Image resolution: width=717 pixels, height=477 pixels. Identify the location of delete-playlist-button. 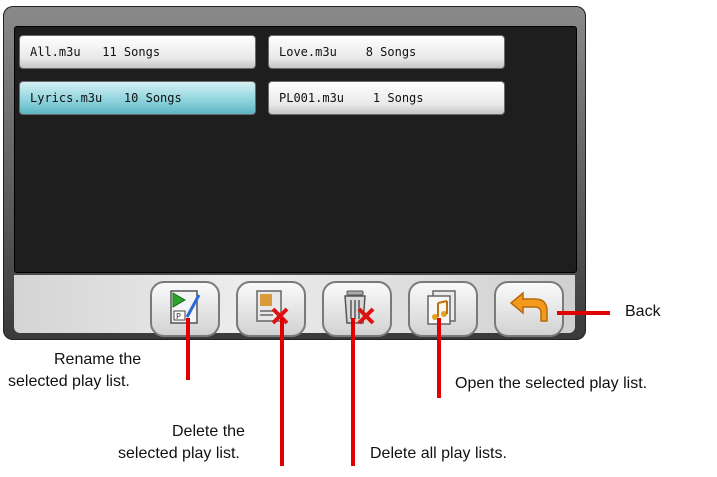
(271, 309).